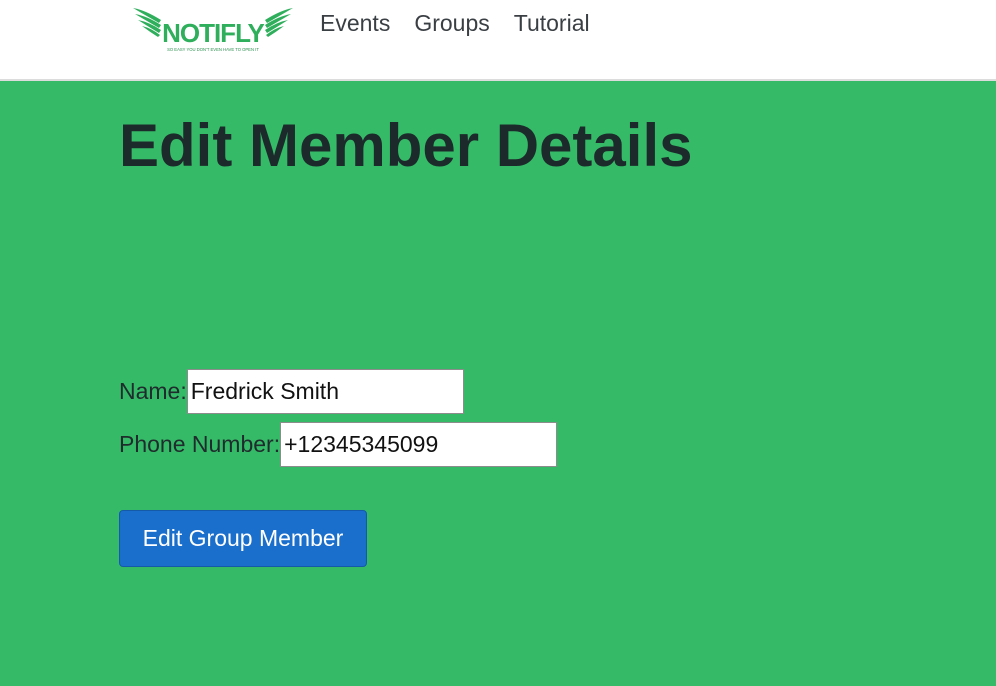  I want to click on brand-name: NOTIFLY, so click(213, 33).